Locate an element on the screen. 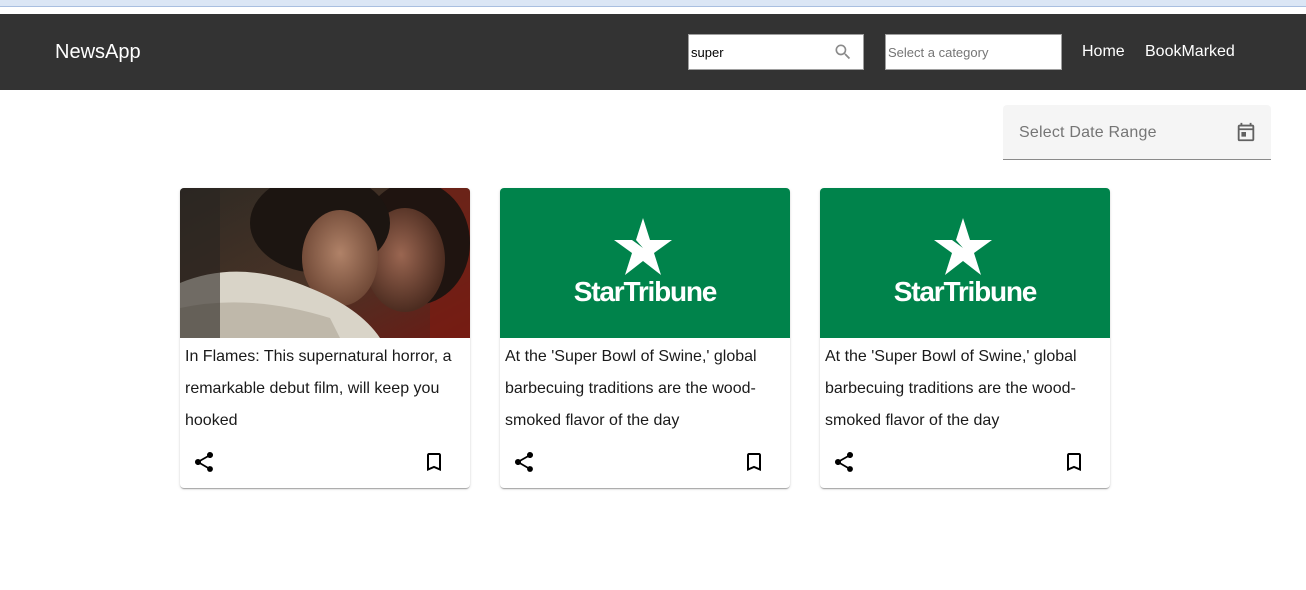 The image size is (1306, 590). search-input is located at coordinates (759, 52).